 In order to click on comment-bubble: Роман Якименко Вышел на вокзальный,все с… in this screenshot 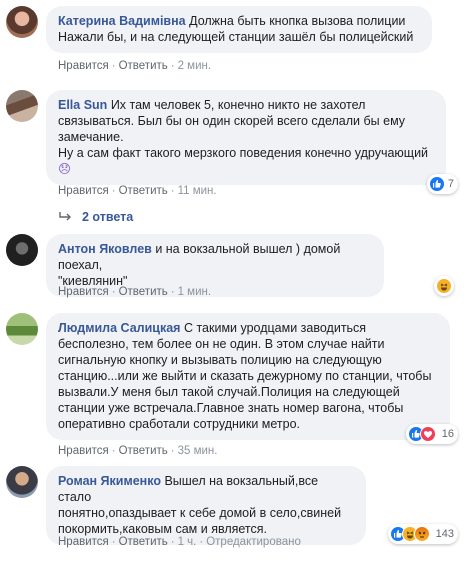, I will do `click(206, 505)`.